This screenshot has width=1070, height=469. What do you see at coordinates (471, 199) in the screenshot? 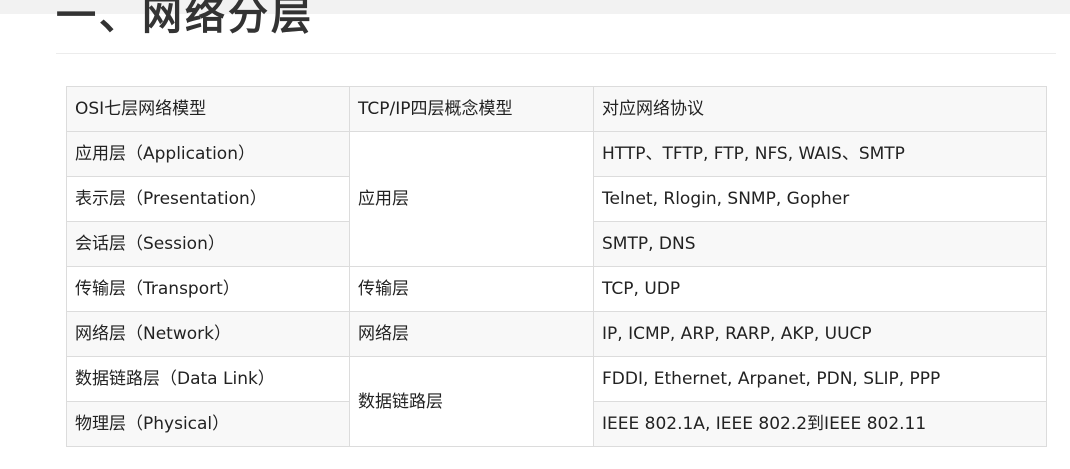
I see `tcpip-layer-cell: 应用层` at bounding box center [471, 199].